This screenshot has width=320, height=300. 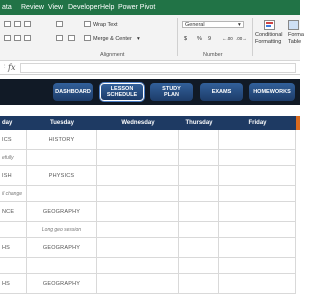 What do you see at coordinates (32, 7) in the screenshot?
I see `ribbon-tab-review: Review` at bounding box center [32, 7].